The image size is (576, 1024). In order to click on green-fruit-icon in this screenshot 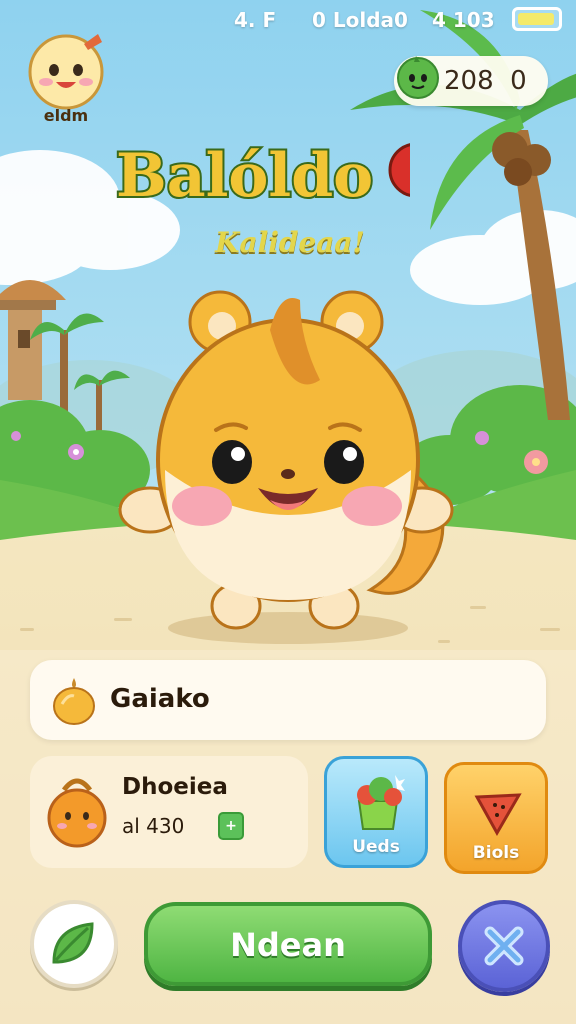, I will do `click(418, 77)`.